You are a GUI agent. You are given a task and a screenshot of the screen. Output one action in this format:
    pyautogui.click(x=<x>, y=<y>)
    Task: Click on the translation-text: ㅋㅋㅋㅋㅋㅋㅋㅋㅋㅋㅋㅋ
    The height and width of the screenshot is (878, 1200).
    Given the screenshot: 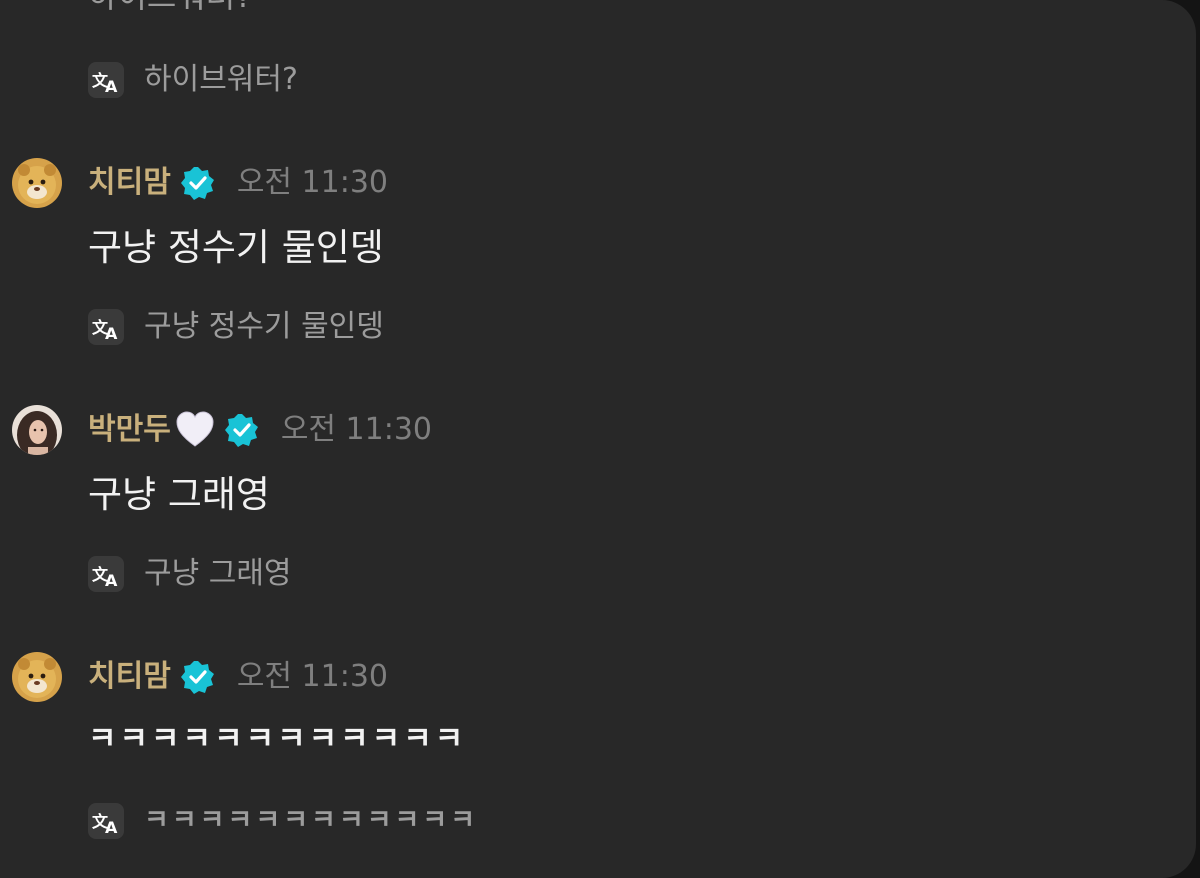 What is the action you would take?
    pyautogui.click(x=311, y=820)
    